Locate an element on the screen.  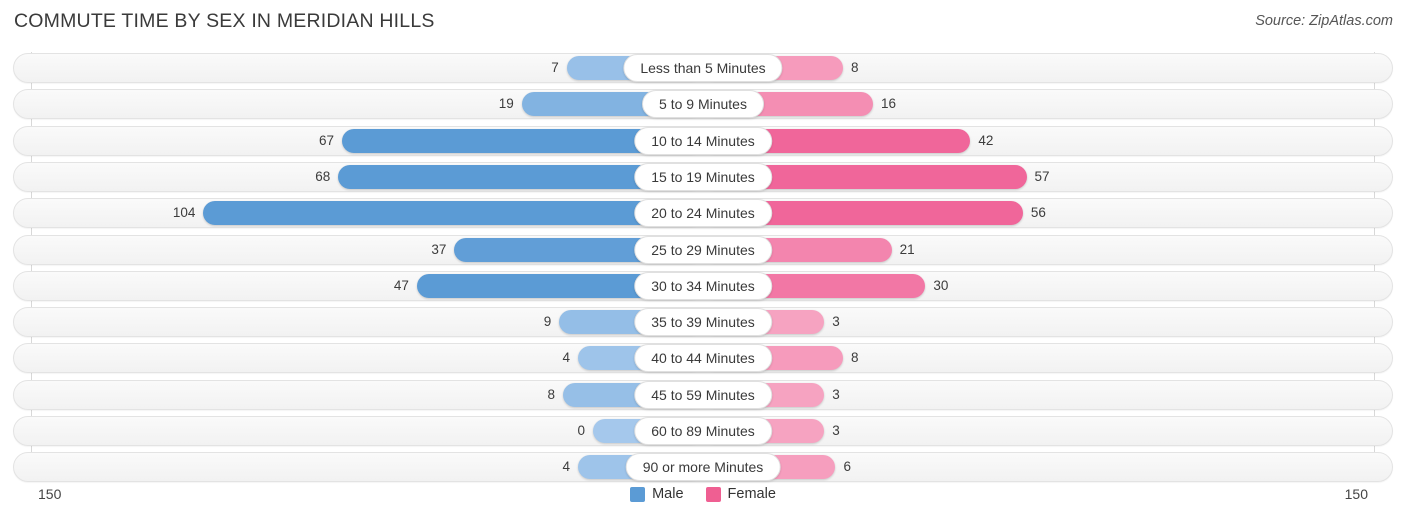
bar-value-male: 104 is located at coordinates (184, 213).